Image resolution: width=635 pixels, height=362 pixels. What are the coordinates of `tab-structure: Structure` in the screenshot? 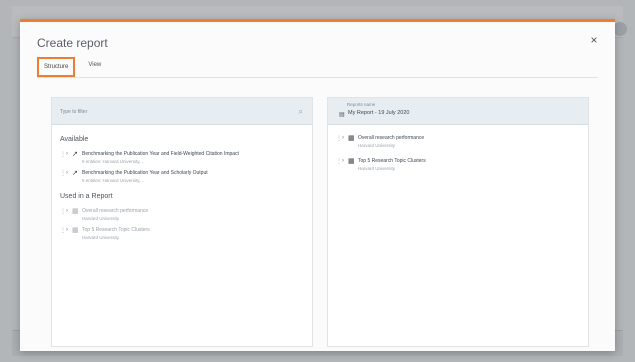 It's located at (56, 67).